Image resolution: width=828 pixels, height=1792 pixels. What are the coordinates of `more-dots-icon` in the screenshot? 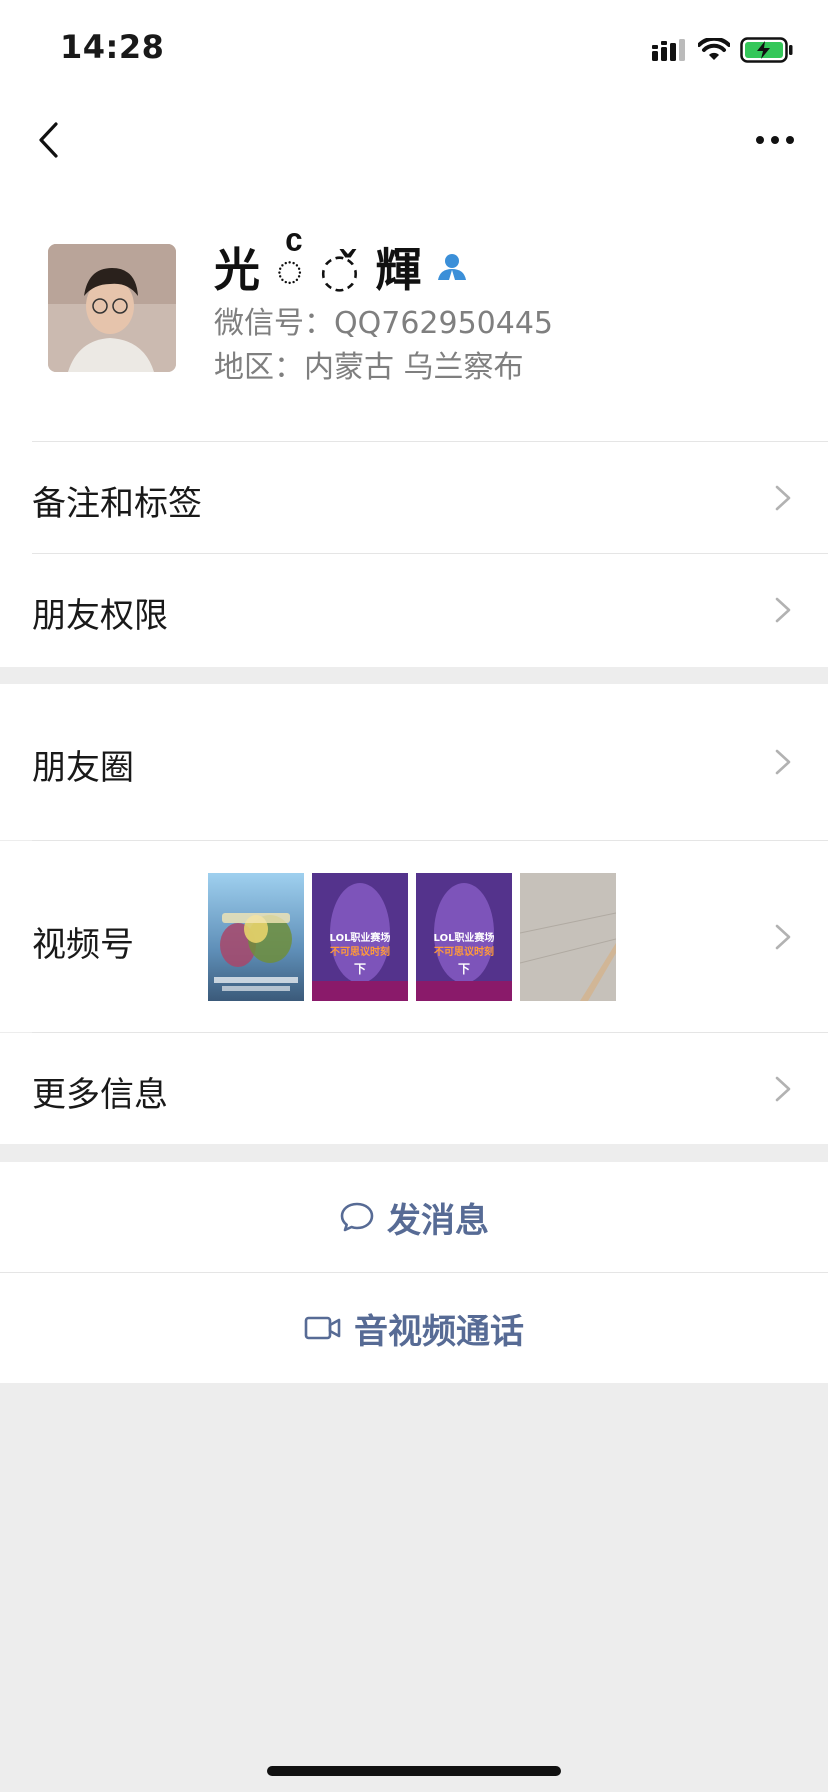 It's located at (775, 140).